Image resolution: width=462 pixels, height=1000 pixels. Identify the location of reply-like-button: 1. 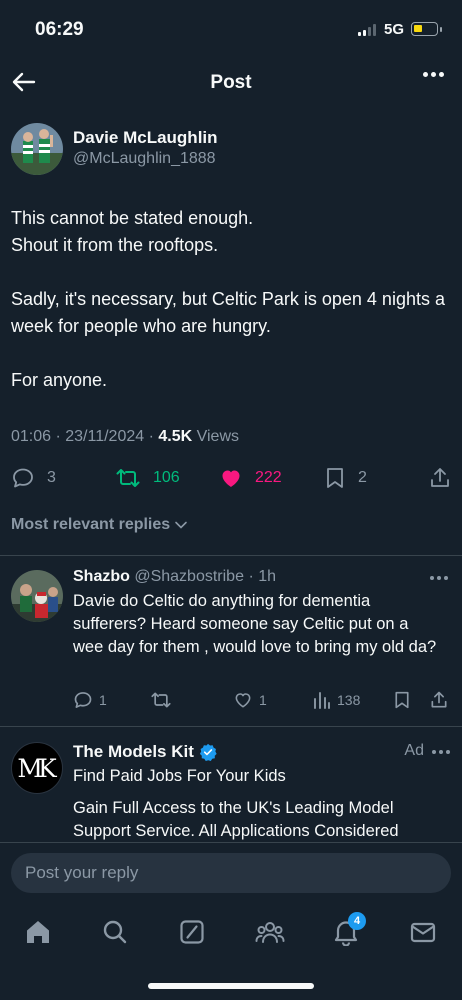
(250, 700).